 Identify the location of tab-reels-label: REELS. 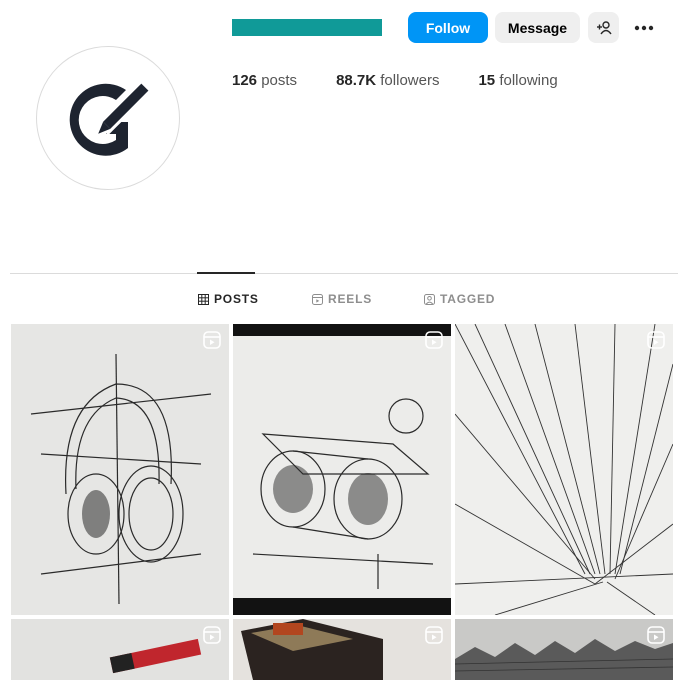
(350, 299).